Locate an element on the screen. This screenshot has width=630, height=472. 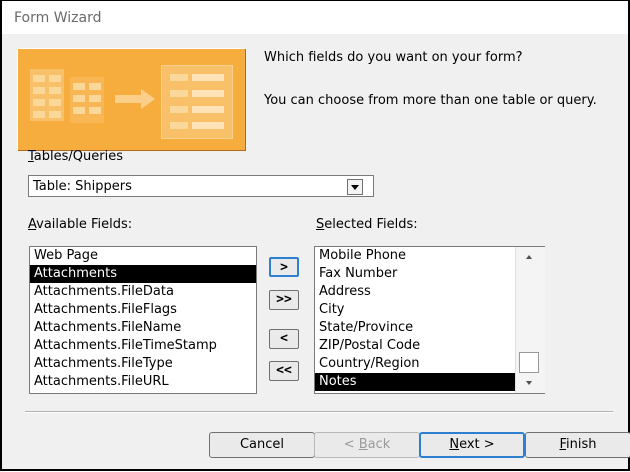
accesskey: N is located at coordinates (454, 444).